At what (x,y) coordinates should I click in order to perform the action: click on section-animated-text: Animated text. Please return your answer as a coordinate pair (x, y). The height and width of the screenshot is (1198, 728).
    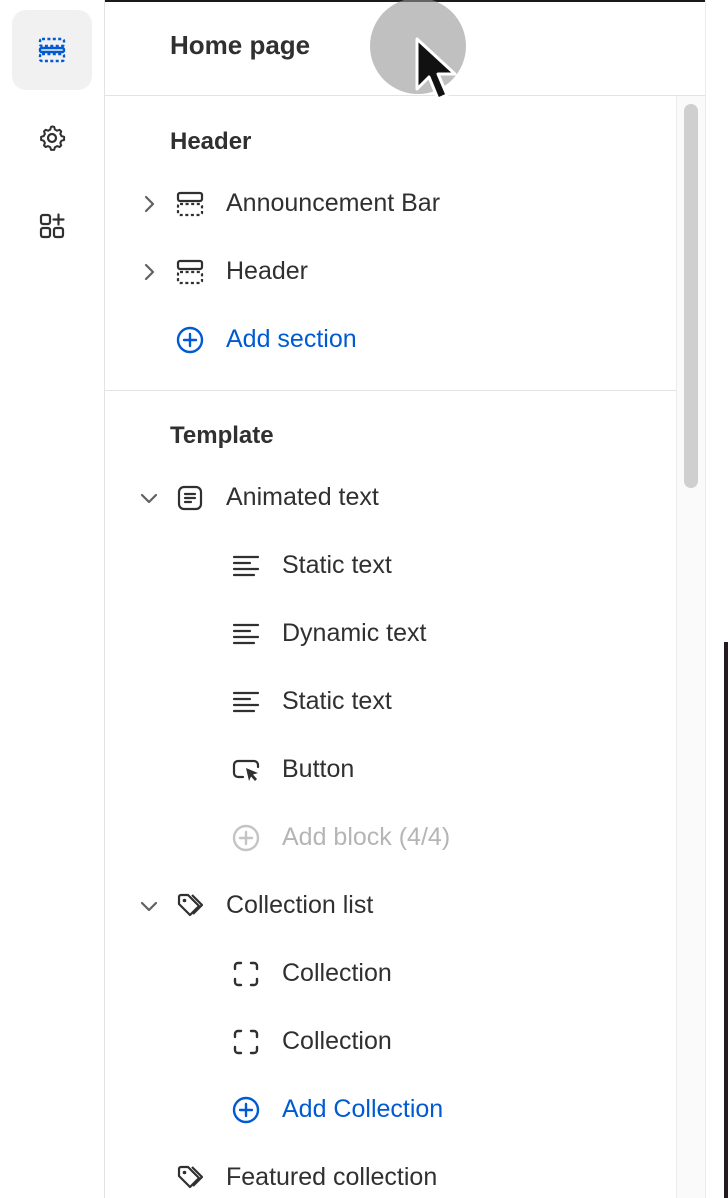
    Looking at the image, I should click on (391, 498).